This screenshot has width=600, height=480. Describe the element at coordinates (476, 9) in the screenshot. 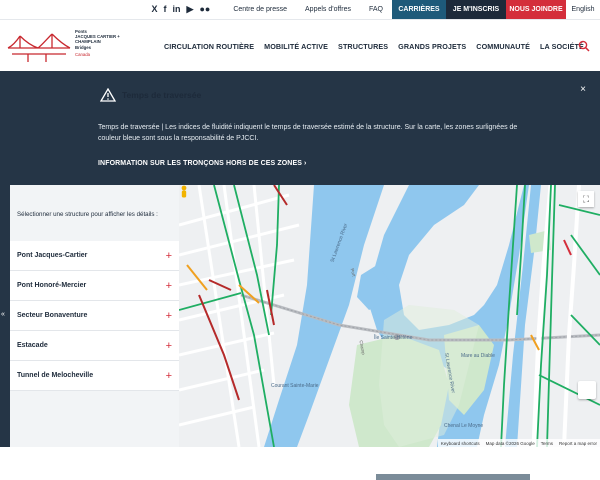

I see `signup-button: JE M'INSCRIS` at that location.